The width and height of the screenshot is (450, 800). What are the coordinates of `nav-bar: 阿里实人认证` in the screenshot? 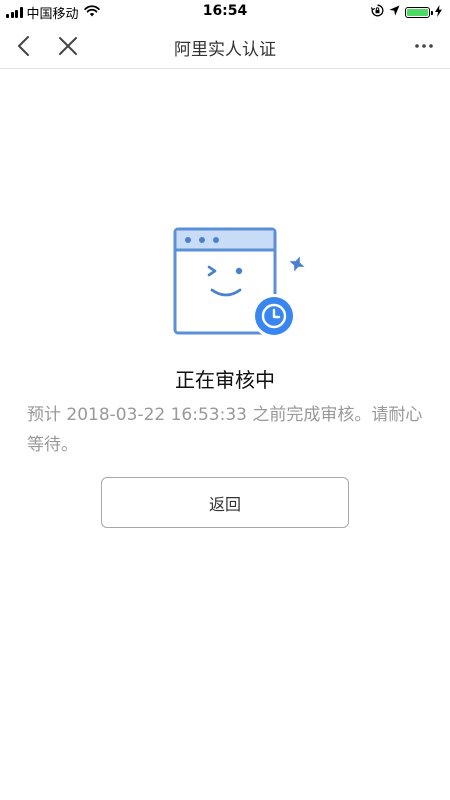 It's located at (225, 46).